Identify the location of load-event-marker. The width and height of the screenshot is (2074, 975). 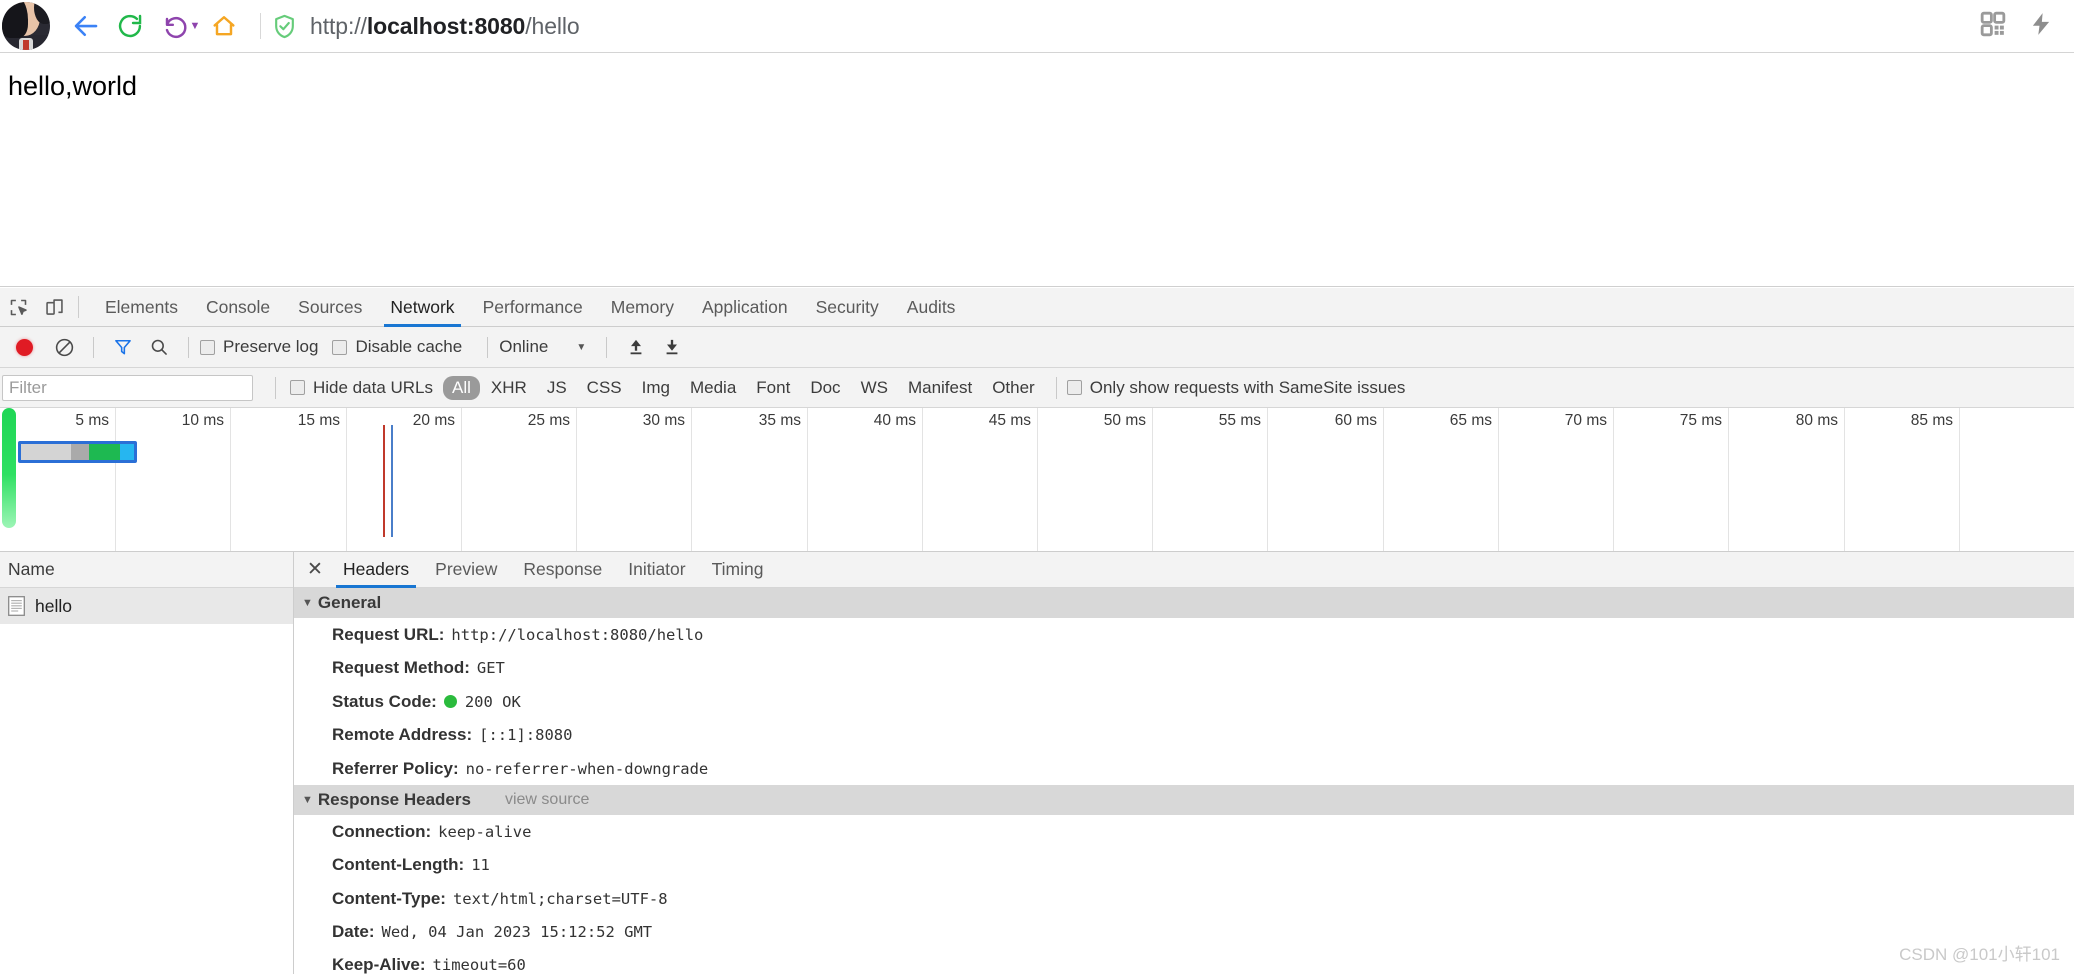
(392, 481).